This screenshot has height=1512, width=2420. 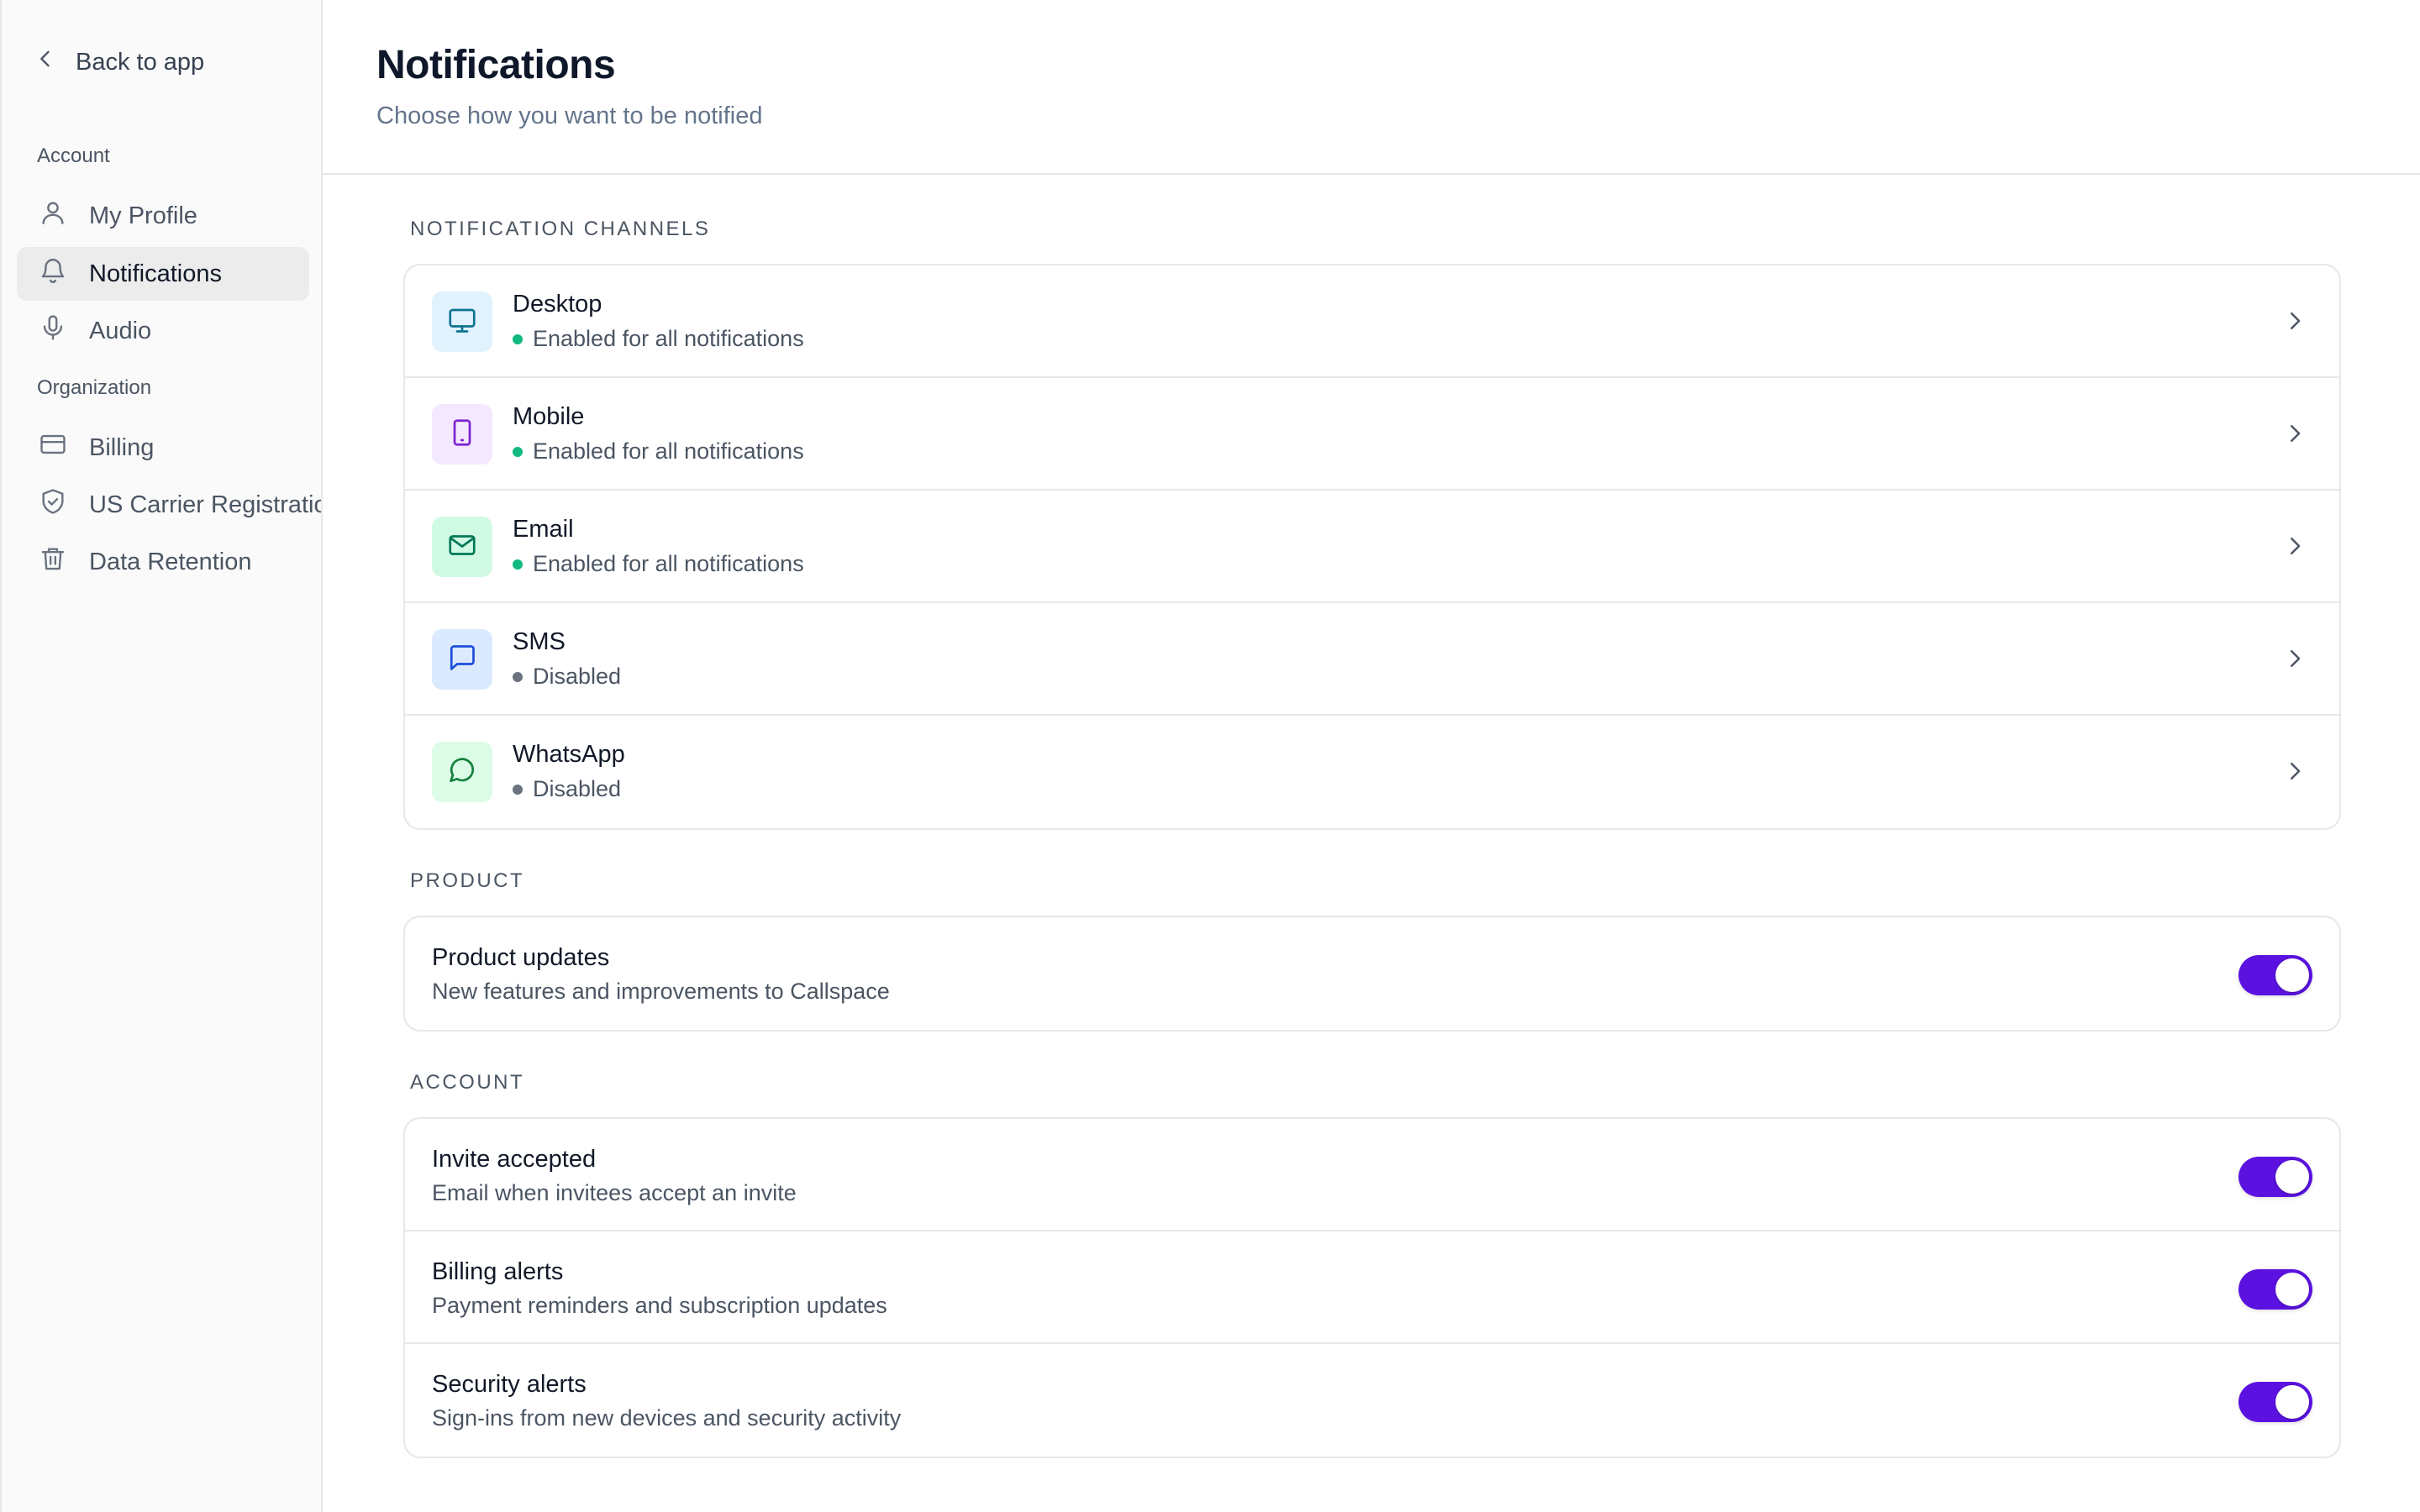 I want to click on phone-icon, so click(x=462, y=434).